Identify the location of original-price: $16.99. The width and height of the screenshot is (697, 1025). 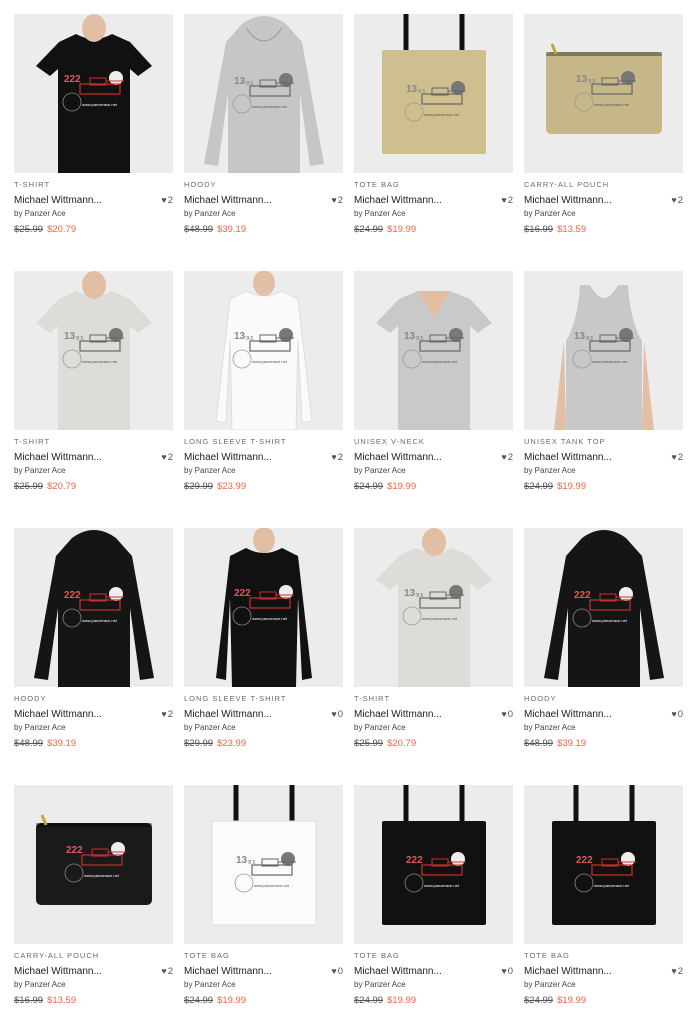
(29, 1000).